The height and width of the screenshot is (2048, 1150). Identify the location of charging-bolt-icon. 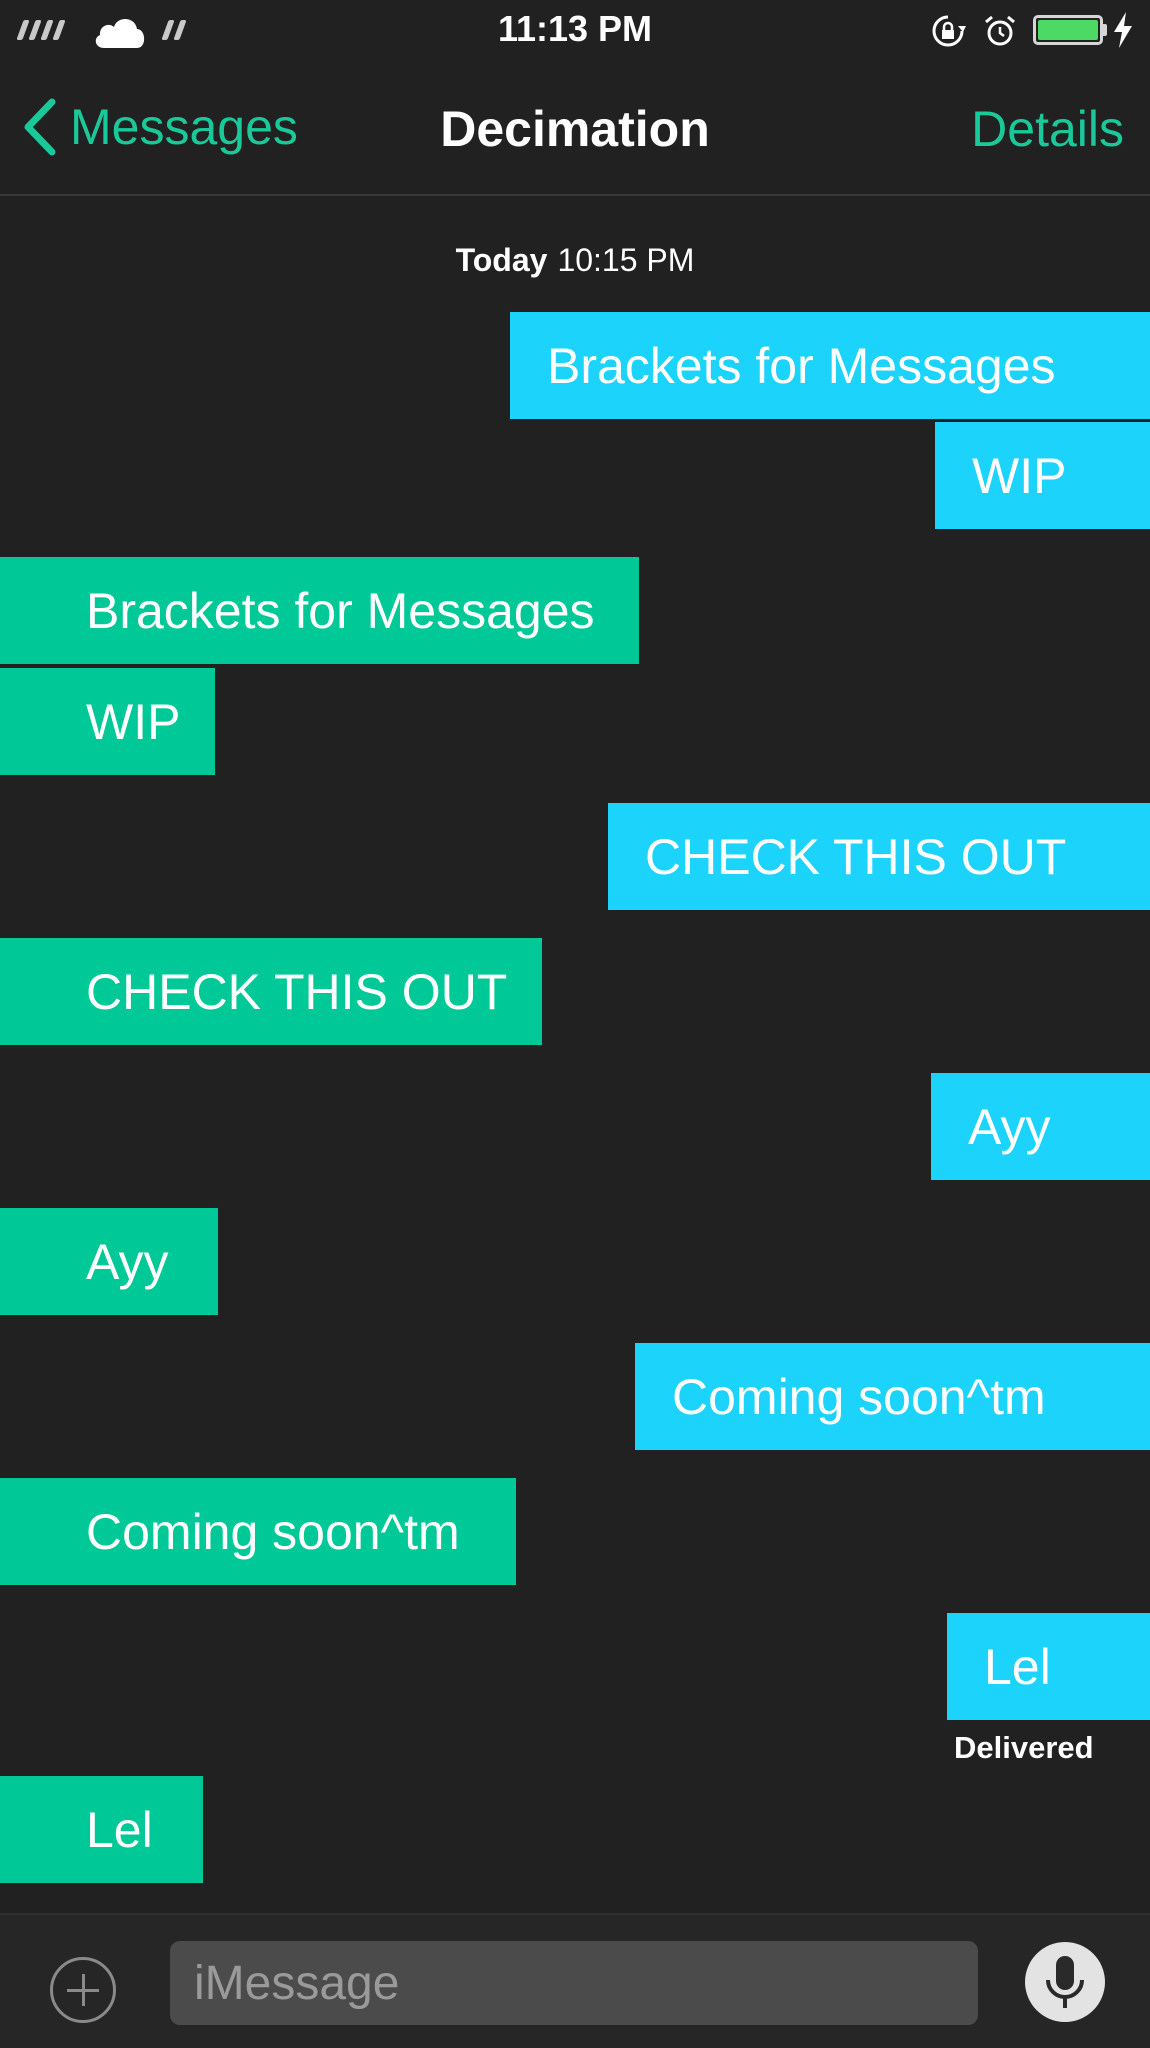
(1123, 30).